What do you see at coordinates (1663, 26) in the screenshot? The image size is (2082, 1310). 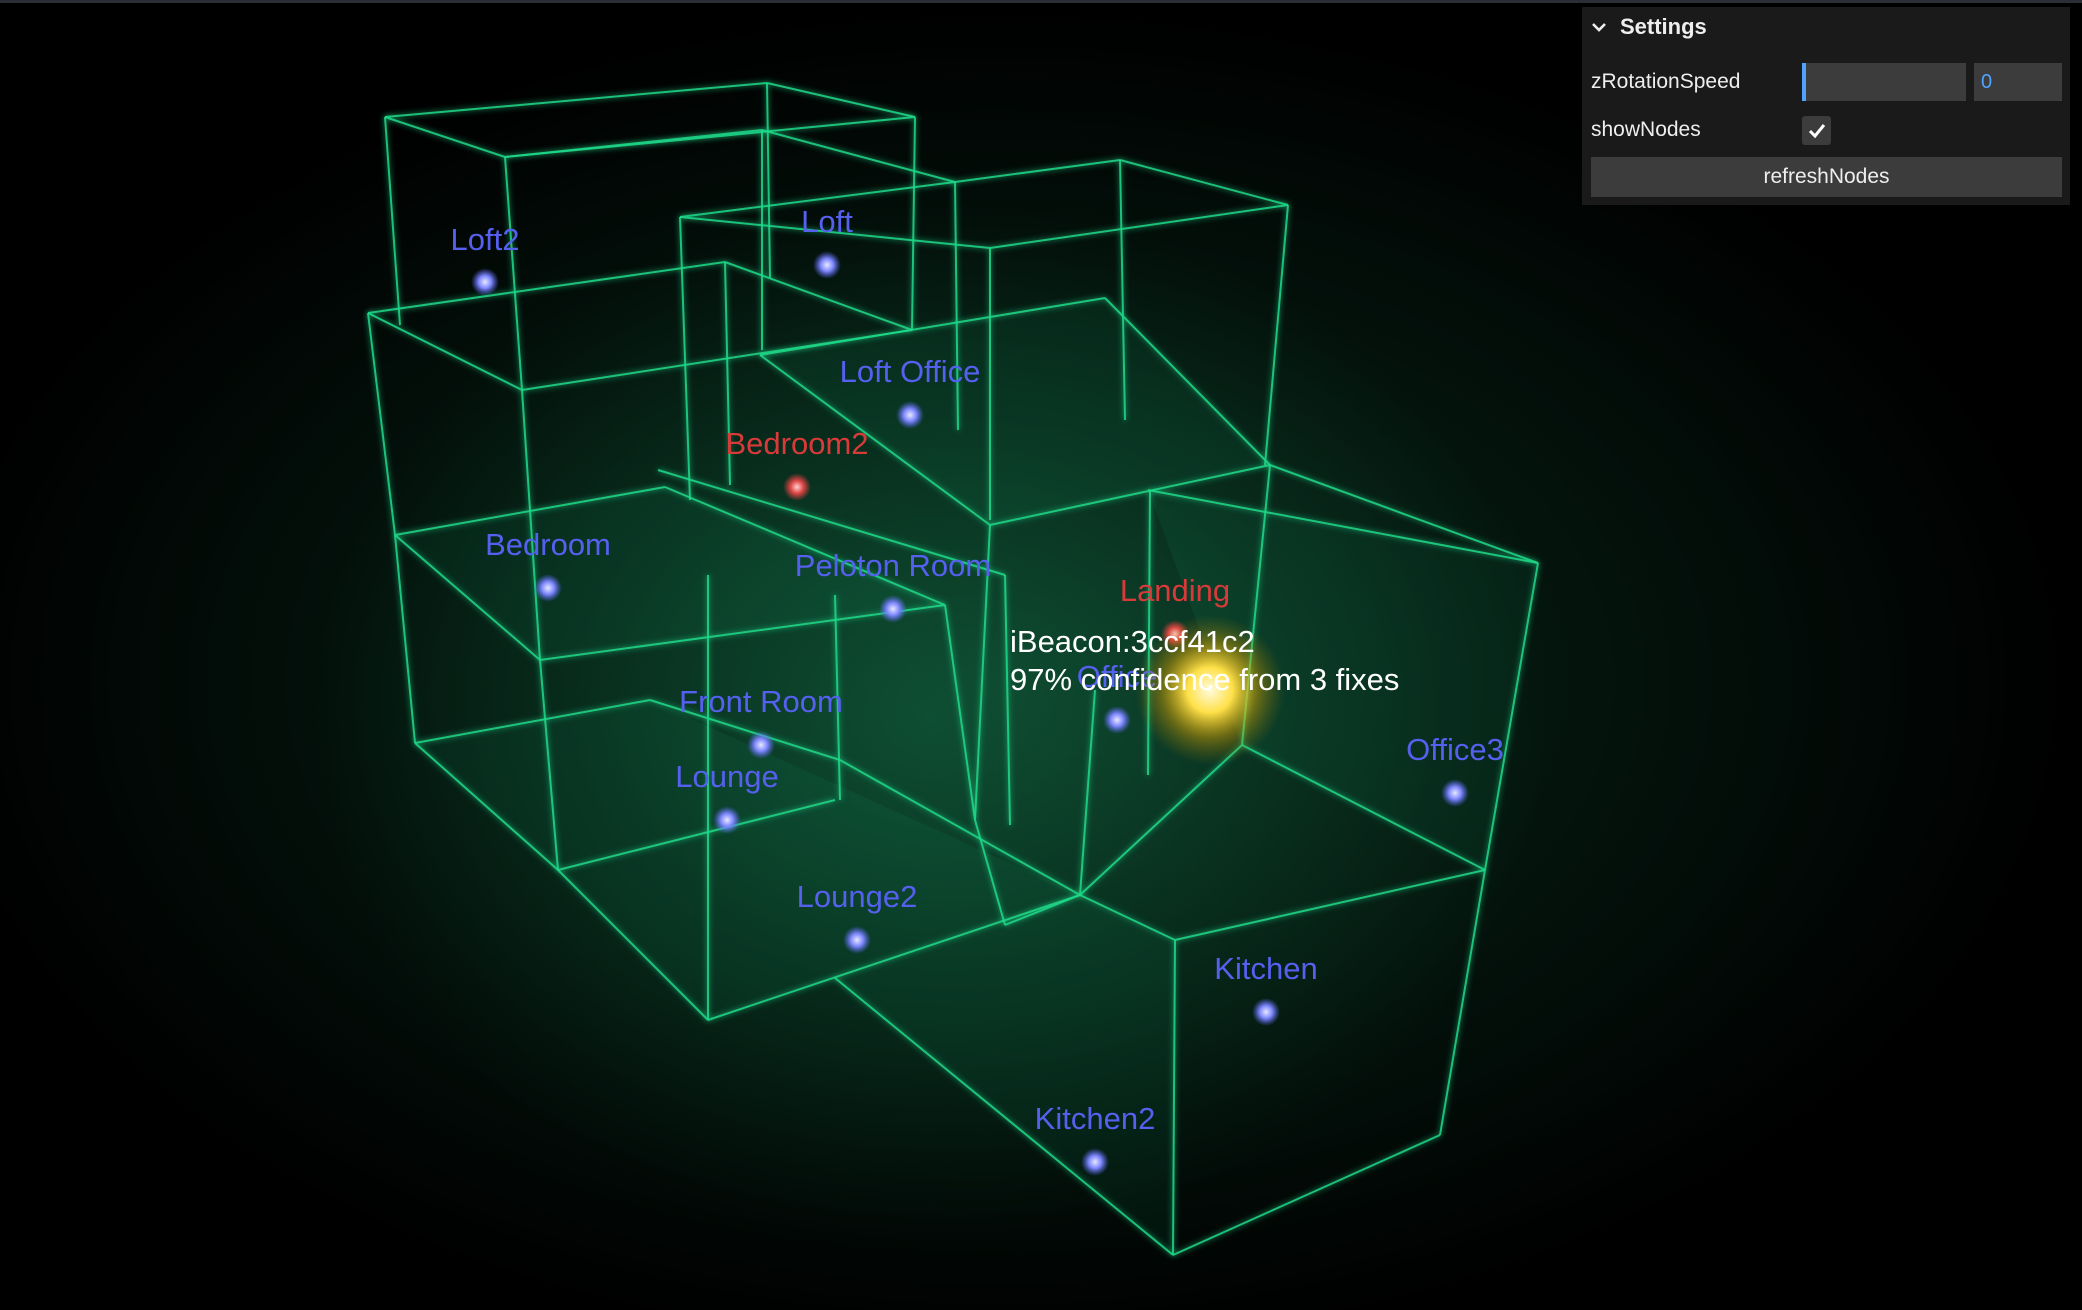 I see `settings-title: Settings` at bounding box center [1663, 26].